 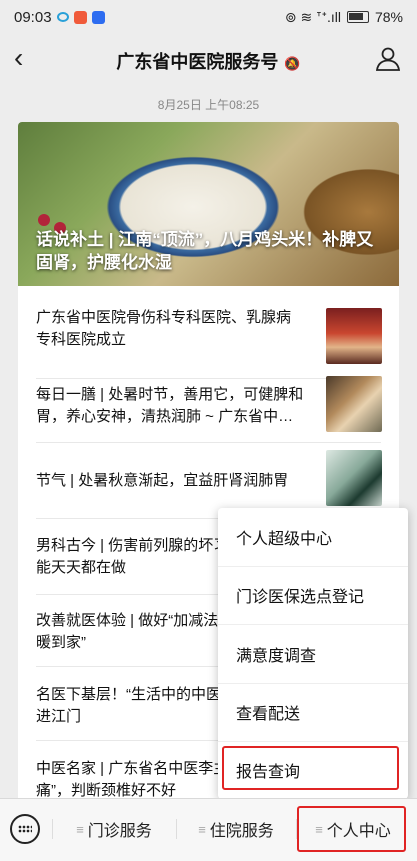 What do you see at coordinates (80, 17) in the screenshot?
I see `app-notification-icon` at bounding box center [80, 17].